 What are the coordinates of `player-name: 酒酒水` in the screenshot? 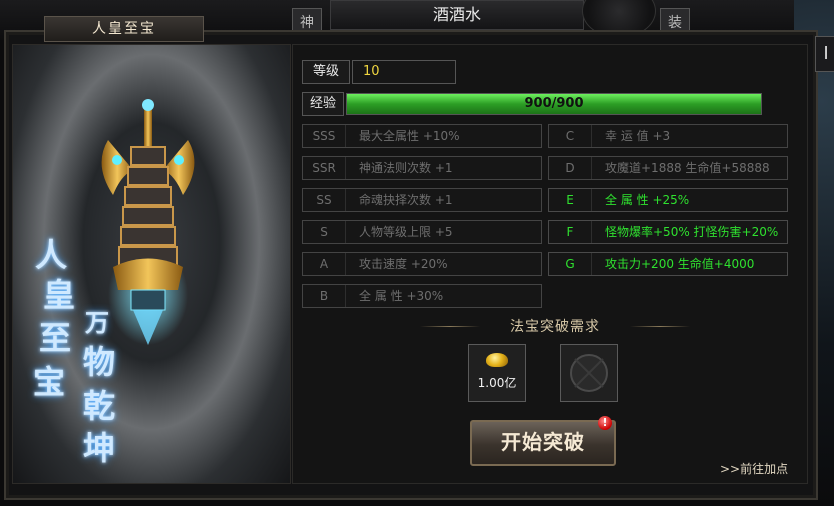 It's located at (457, 15).